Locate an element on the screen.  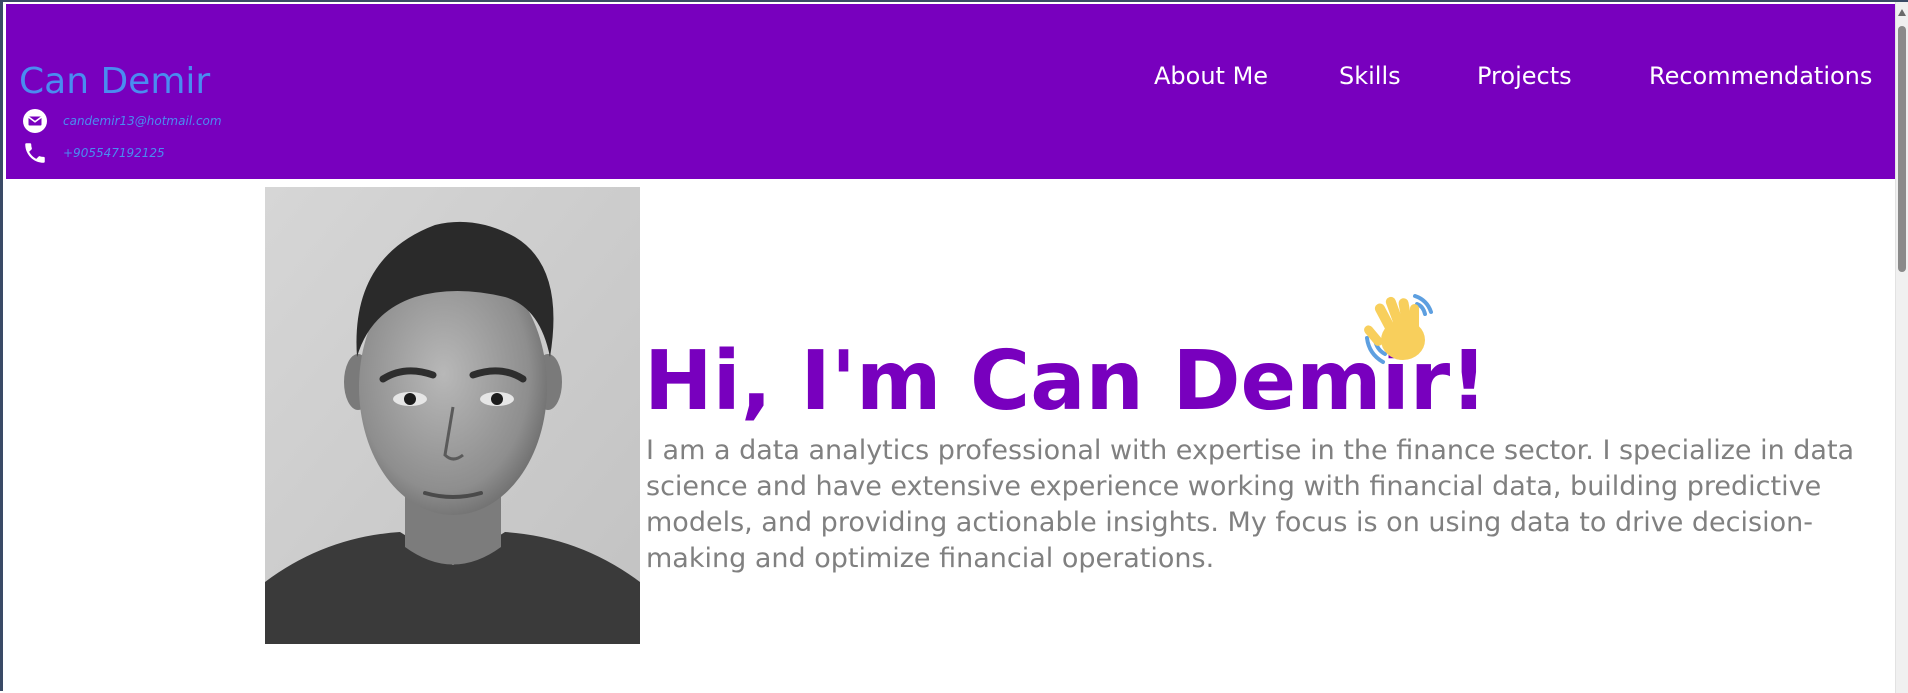
mail-icon is located at coordinates (35, 121).